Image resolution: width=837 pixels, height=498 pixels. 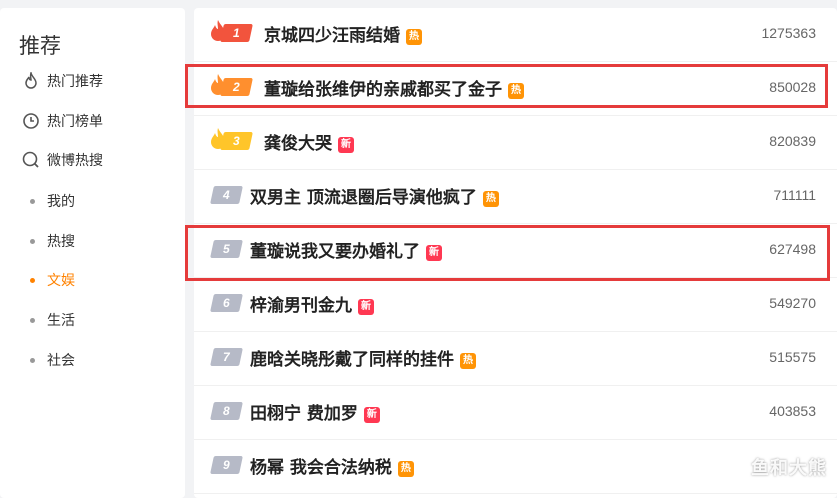 I want to click on rank-badge: 1, so click(x=236, y=33).